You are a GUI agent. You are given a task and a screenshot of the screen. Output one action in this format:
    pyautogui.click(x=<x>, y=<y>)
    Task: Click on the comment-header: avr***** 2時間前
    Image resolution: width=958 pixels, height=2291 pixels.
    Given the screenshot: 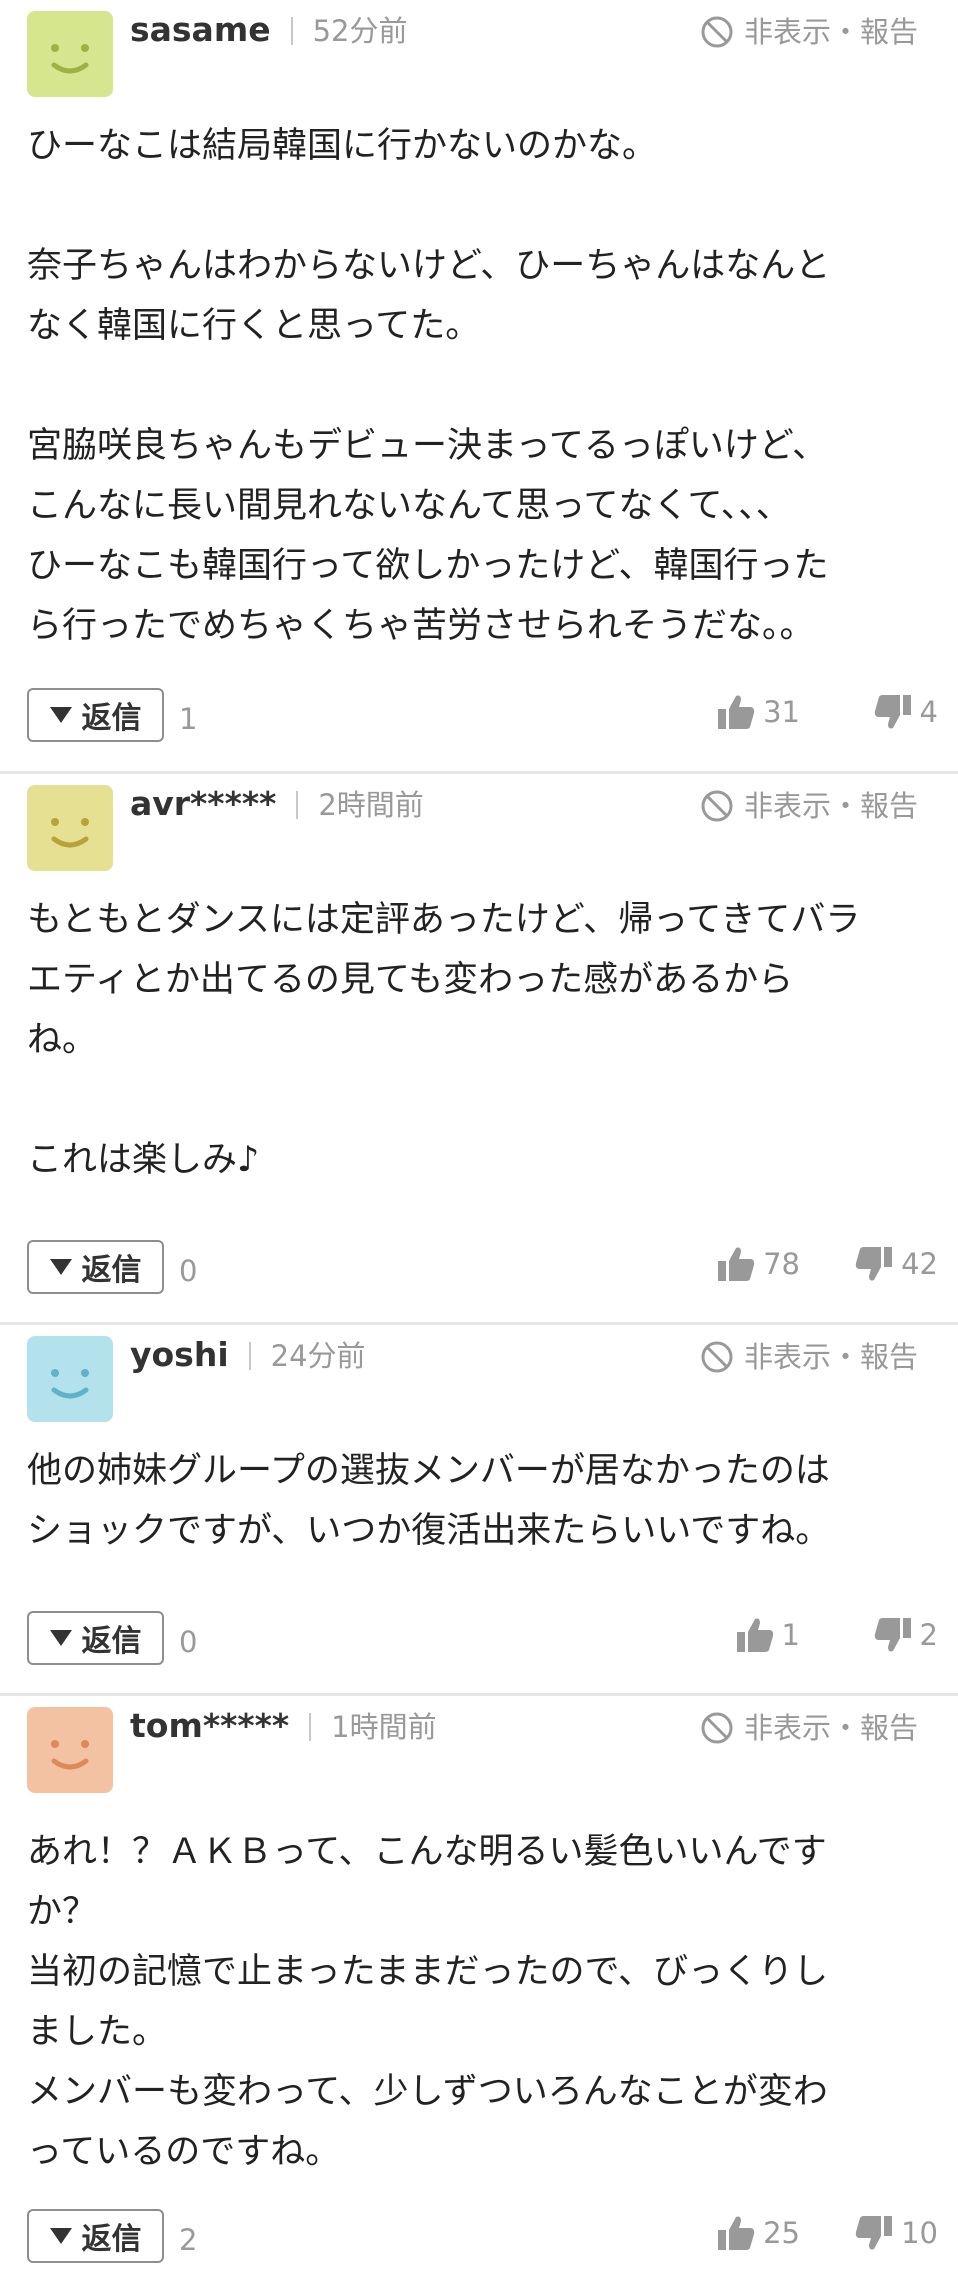 What is the action you would take?
    pyautogui.click(x=277, y=804)
    